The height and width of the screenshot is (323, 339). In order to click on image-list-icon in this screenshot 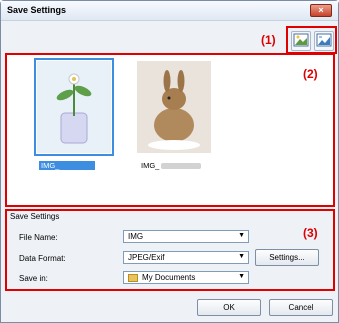, I will do `click(324, 40)`.